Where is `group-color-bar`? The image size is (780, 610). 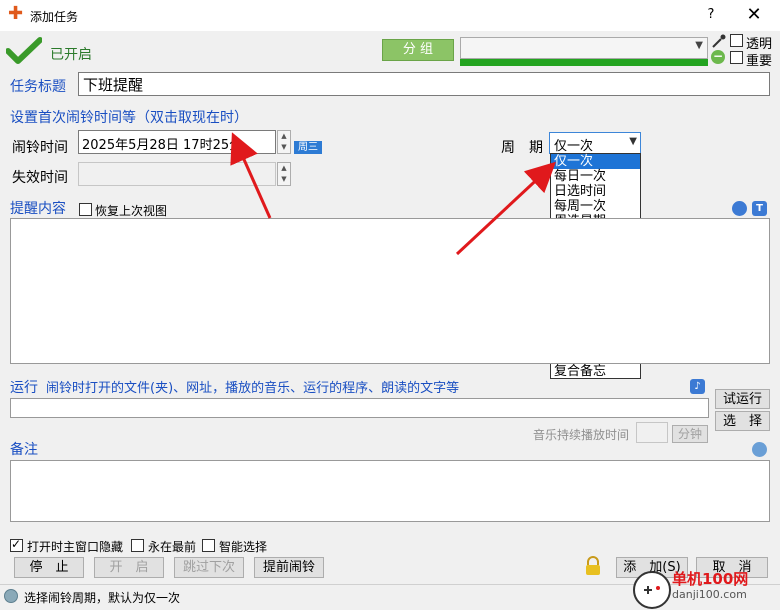 group-color-bar is located at coordinates (584, 62).